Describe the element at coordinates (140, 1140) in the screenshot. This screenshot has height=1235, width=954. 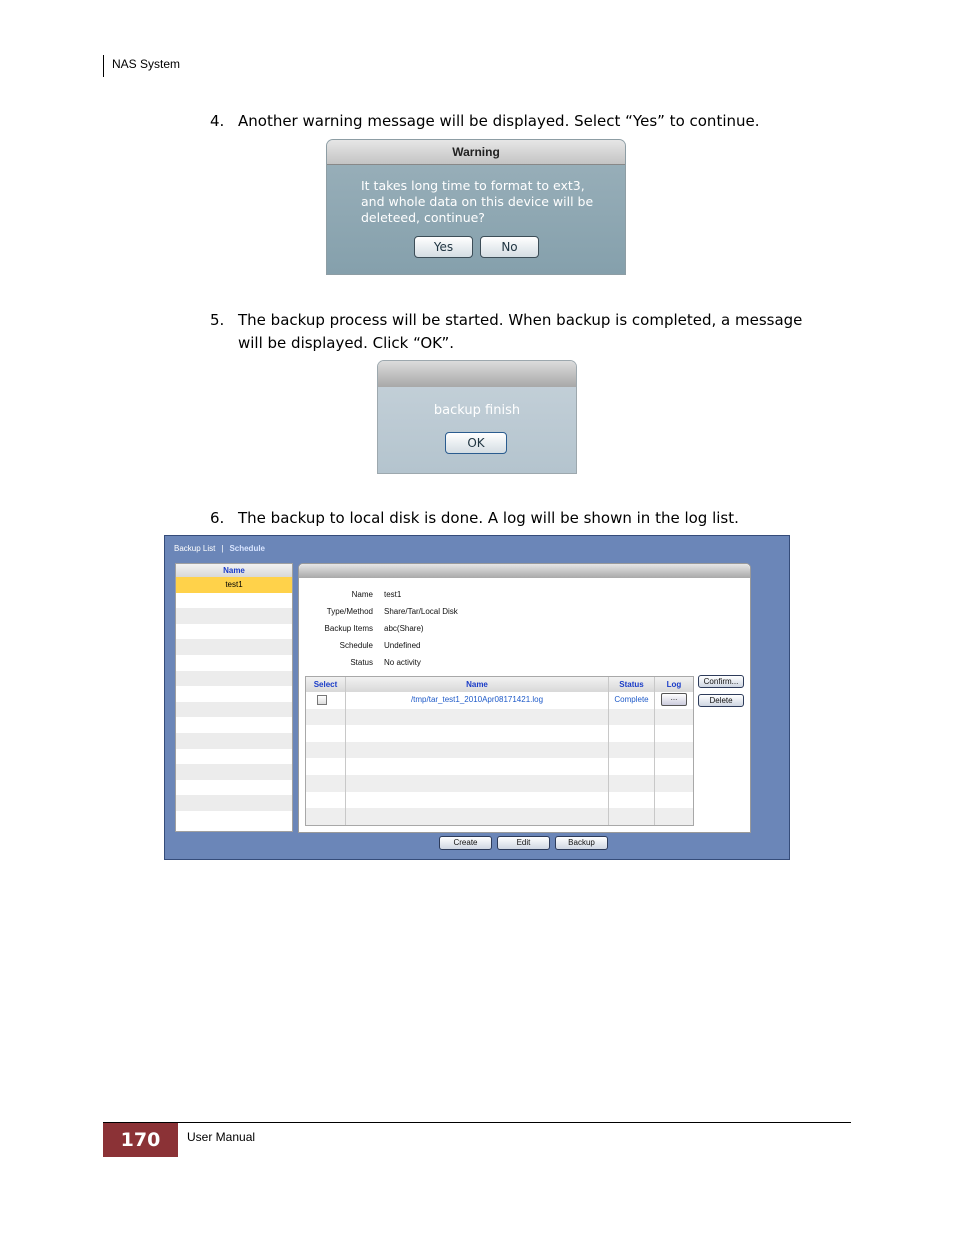
I see `page-number: 170` at that location.